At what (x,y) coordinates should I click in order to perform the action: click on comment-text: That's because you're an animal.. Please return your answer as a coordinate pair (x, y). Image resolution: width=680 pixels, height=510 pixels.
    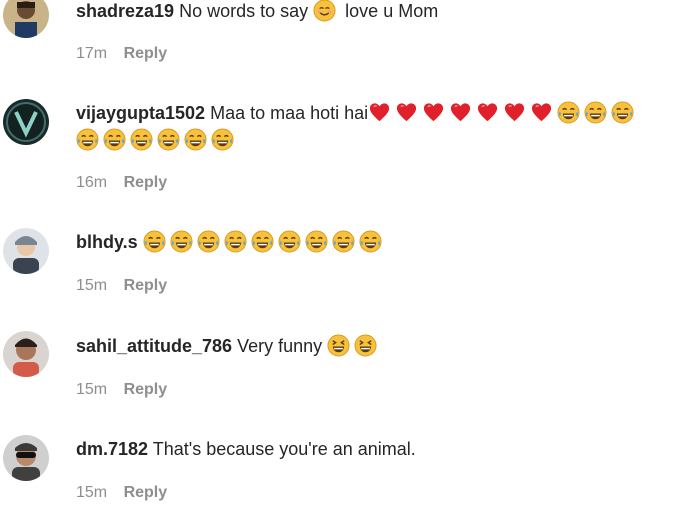
    Looking at the image, I should click on (284, 449).